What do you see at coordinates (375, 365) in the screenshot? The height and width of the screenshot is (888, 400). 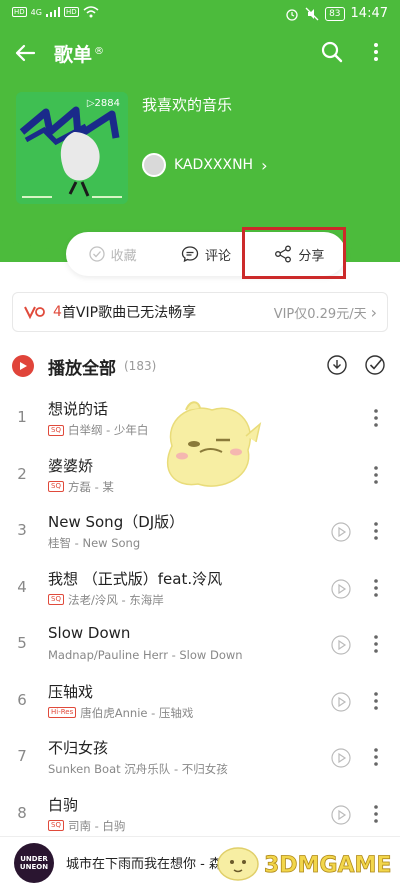 I see `multi-select-button` at bounding box center [375, 365].